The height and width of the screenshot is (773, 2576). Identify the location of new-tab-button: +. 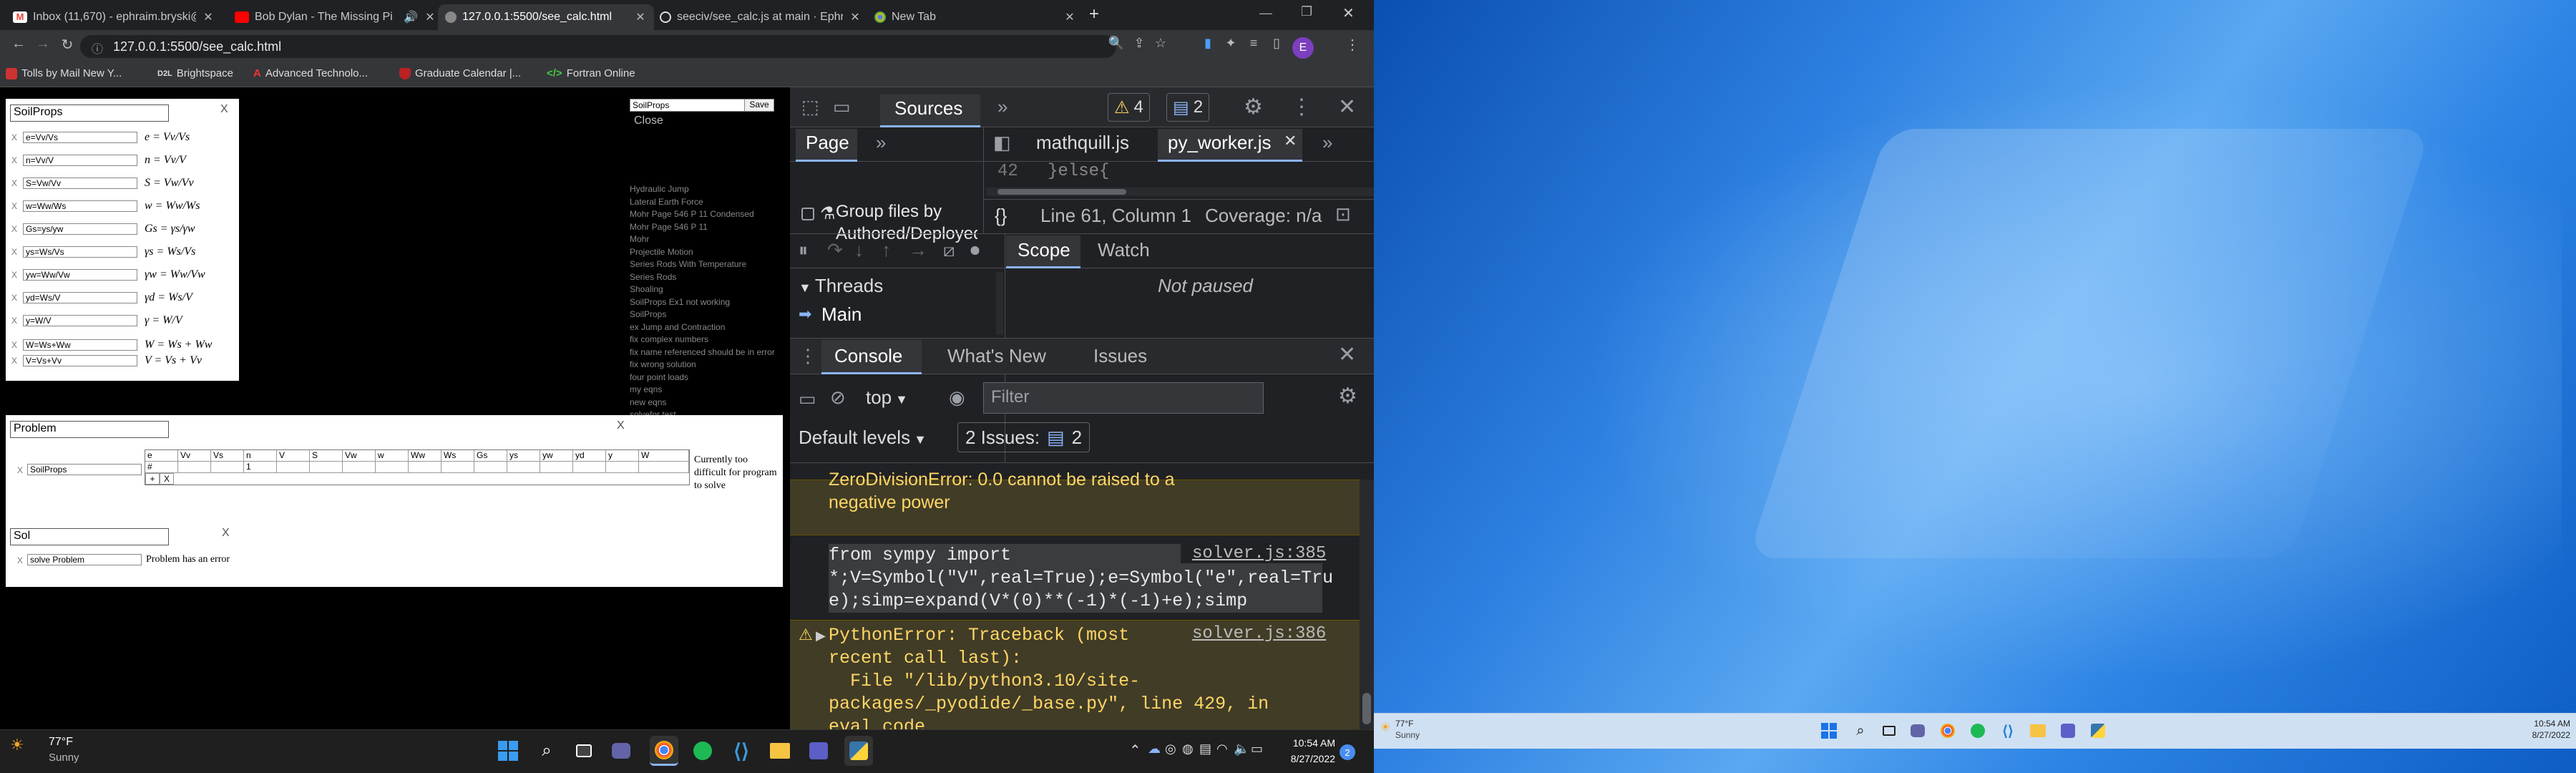
(1094, 14).